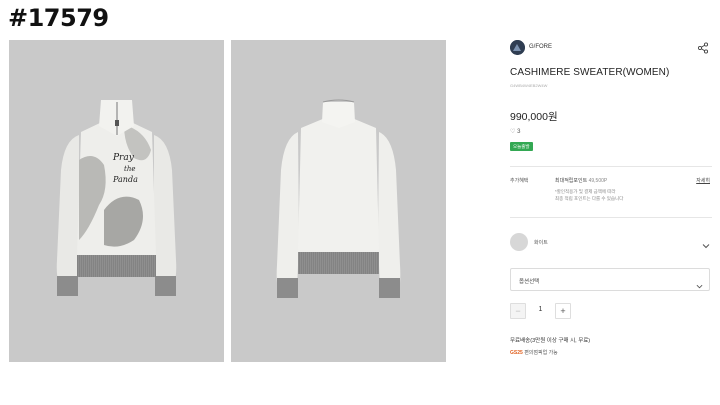 Image resolution: width=720 pixels, height=405 pixels. What do you see at coordinates (585, 191) in the screenshot?
I see `benefit-note: *할인적용가 및 결제 금액에 따라` at bounding box center [585, 191].